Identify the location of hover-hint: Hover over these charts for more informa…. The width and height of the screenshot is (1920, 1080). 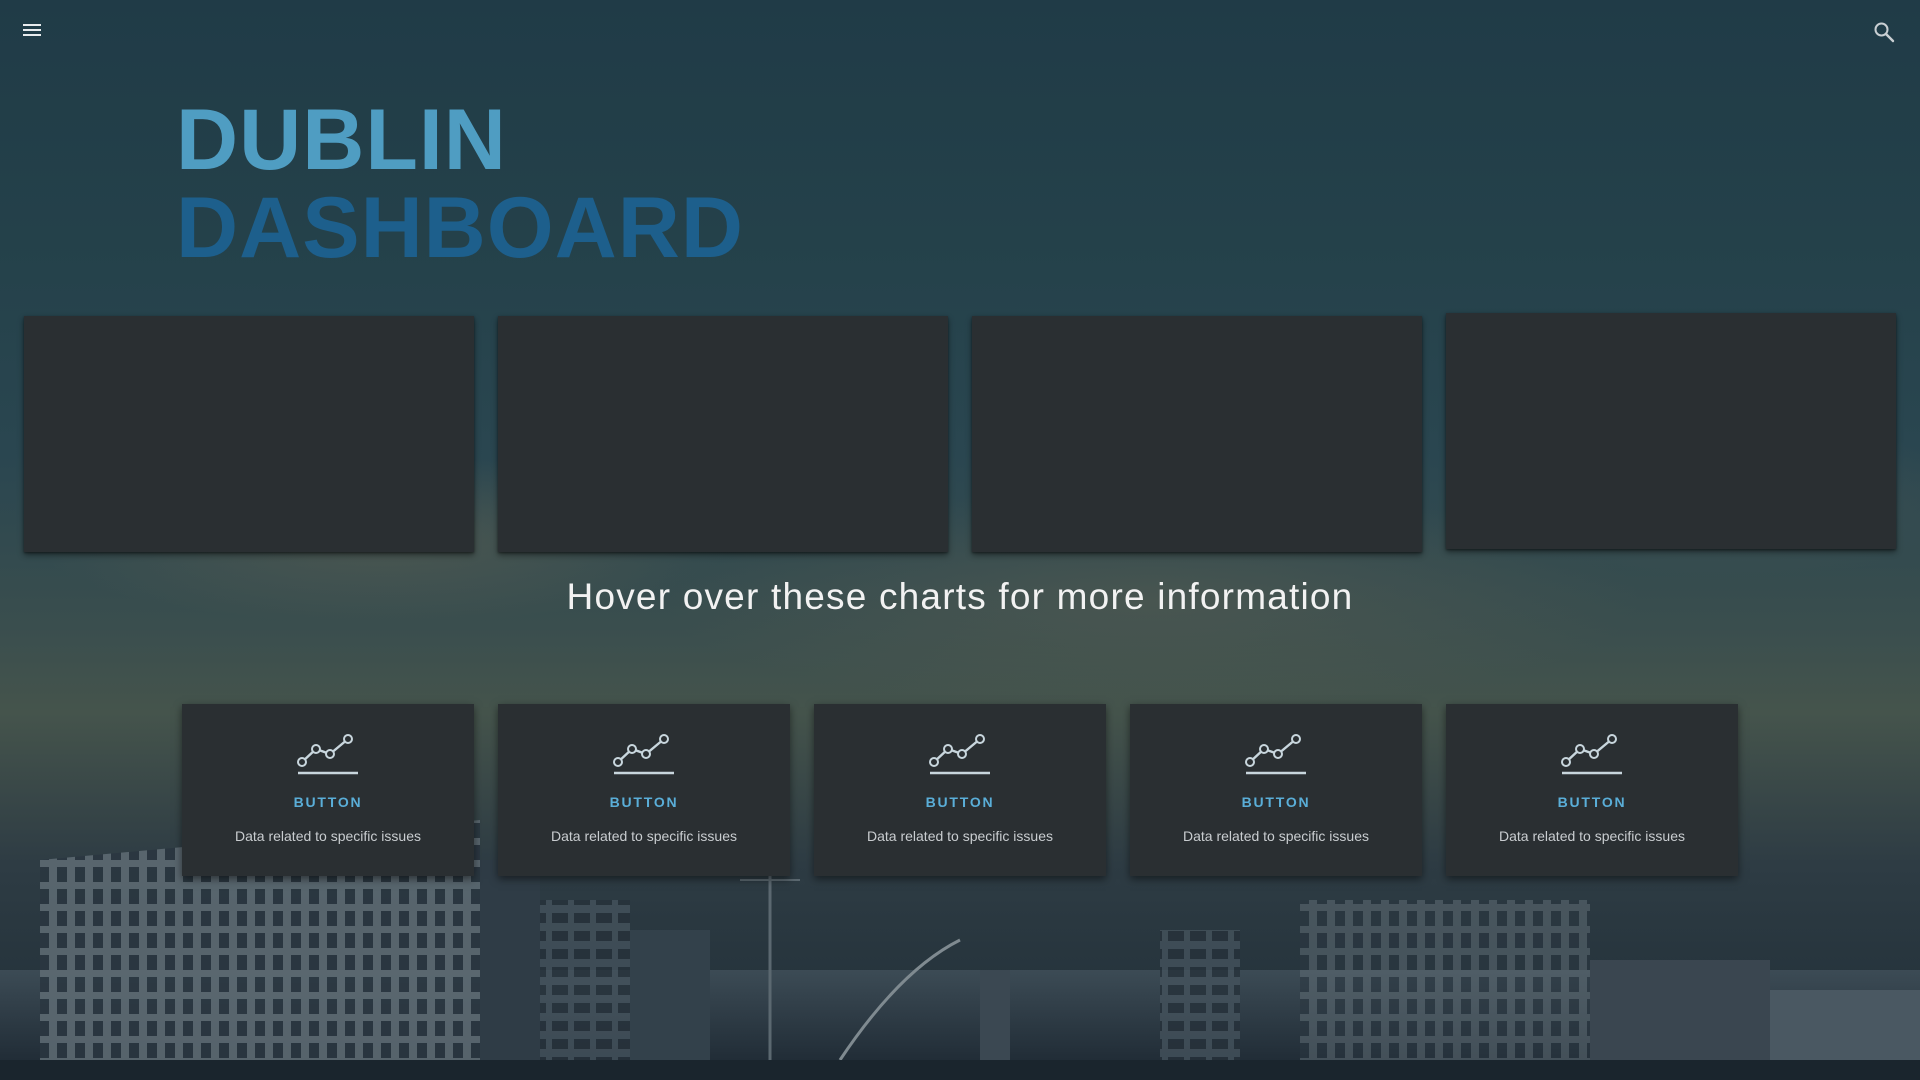
(960, 596).